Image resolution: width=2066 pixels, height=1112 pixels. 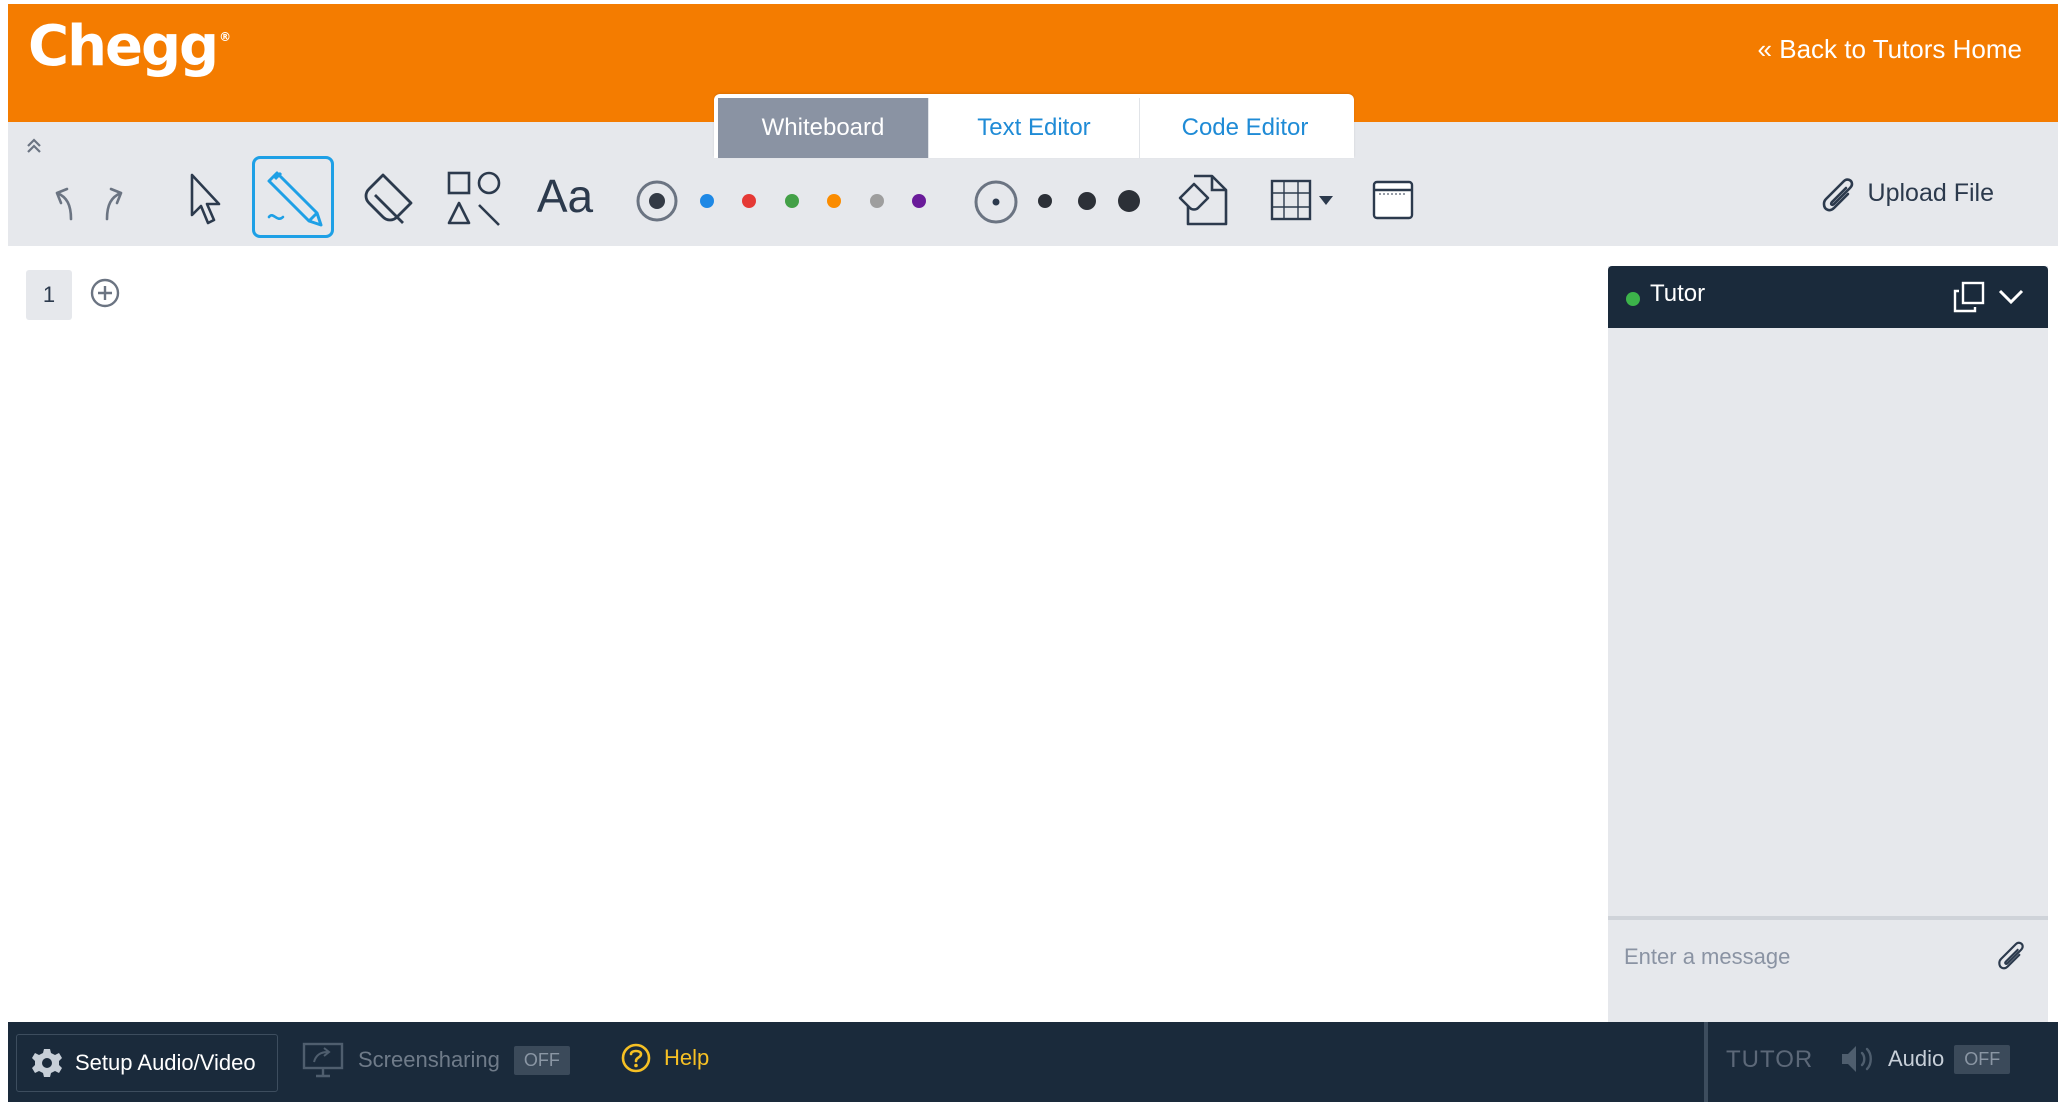 What do you see at coordinates (1828, 644) in the screenshot?
I see `chat-panel: Tutor` at bounding box center [1828, 644].